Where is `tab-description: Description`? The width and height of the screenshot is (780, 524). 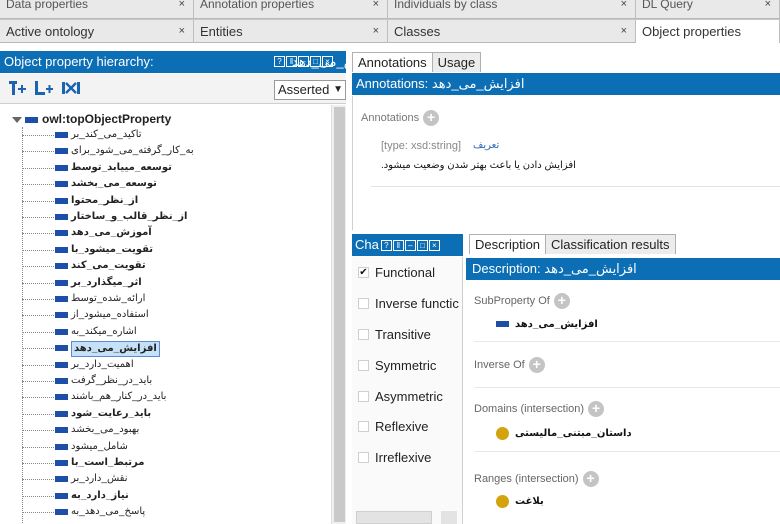 tab-description: Description is located at coordinates (508, 244).